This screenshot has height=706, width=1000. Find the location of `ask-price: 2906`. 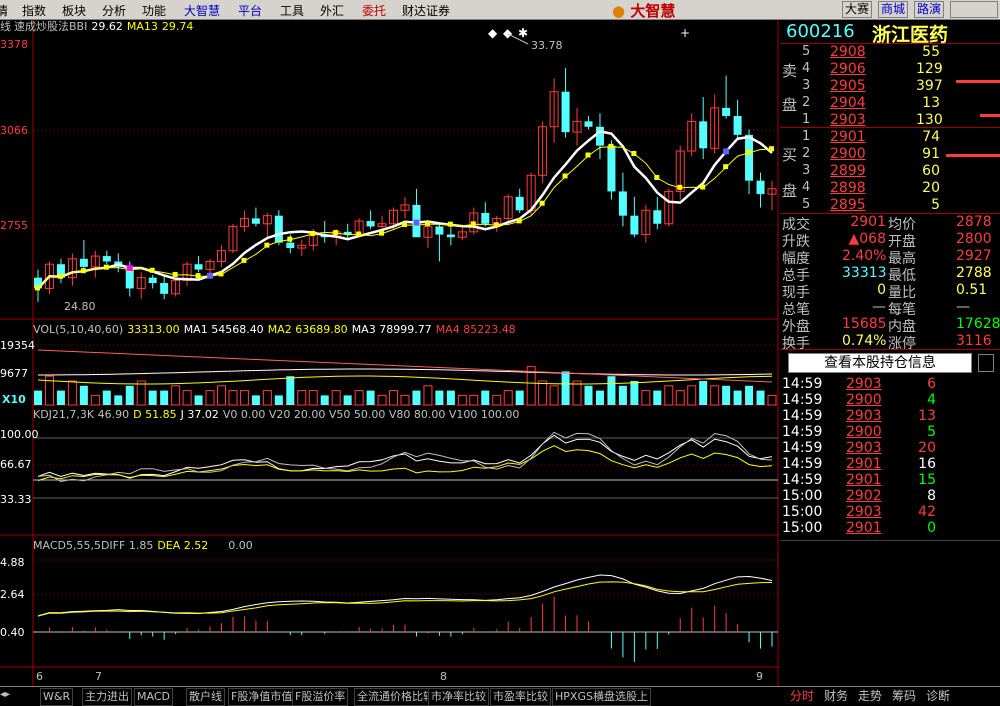

ask-price: 2906 is located at coordinates (848, 69).